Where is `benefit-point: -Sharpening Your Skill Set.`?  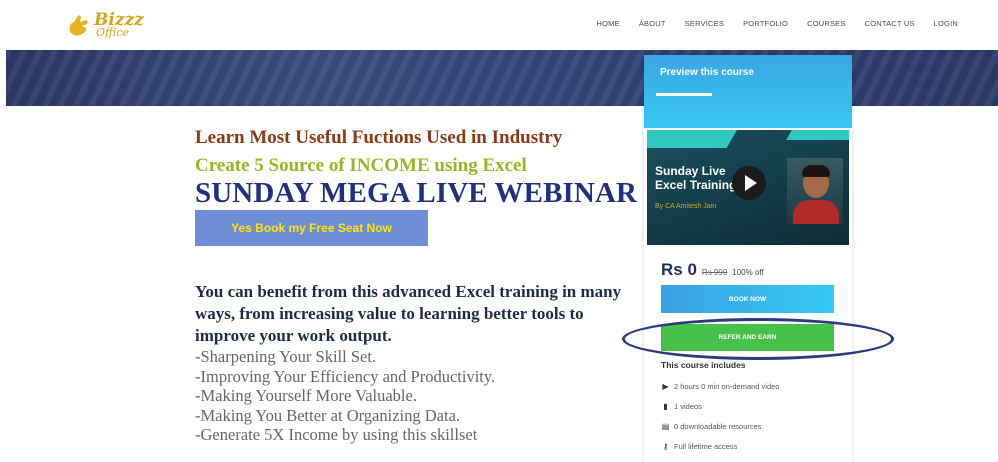 benefit-point: -Sharpening Your Skill Set. is located at coordinates (286, 356).